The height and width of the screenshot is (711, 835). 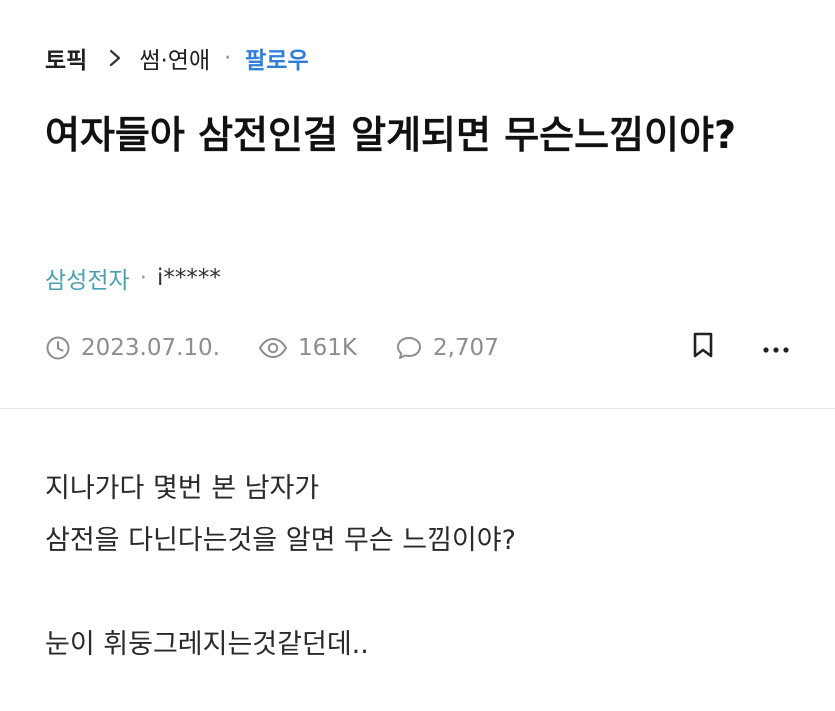 What do you see at coordinates (740, 348) in the screenshot?
I see `post-actions` at bounding box center [740, 348].